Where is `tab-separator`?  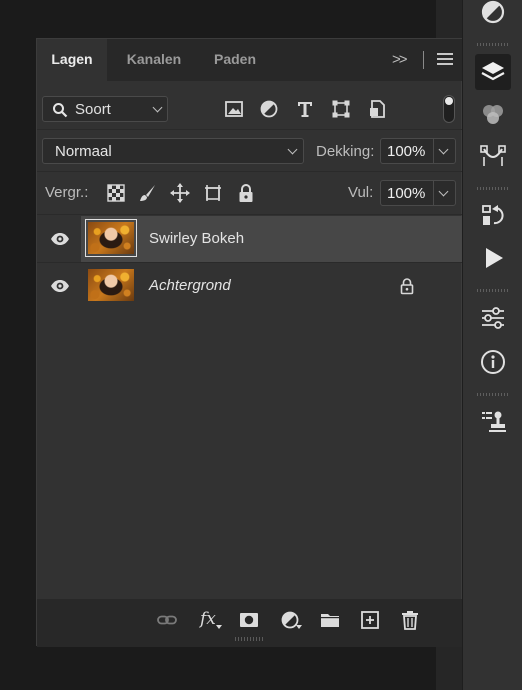 tab-separator is located at coordinates (423, 60).